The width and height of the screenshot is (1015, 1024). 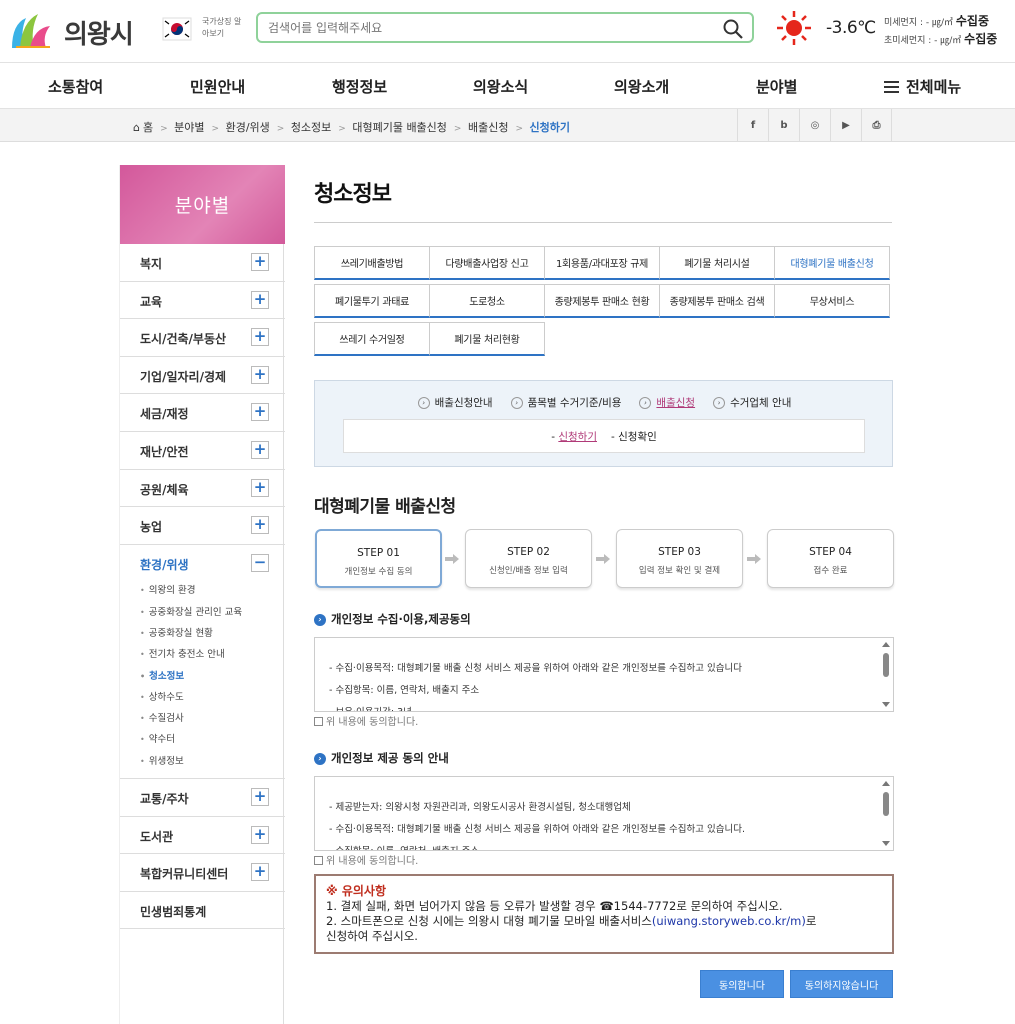 What do you see at coordinates (202, 614) in the screenshot?
I see `submenu-item: 공중화장실 관리인 교육` at bounding box center [202, 614].